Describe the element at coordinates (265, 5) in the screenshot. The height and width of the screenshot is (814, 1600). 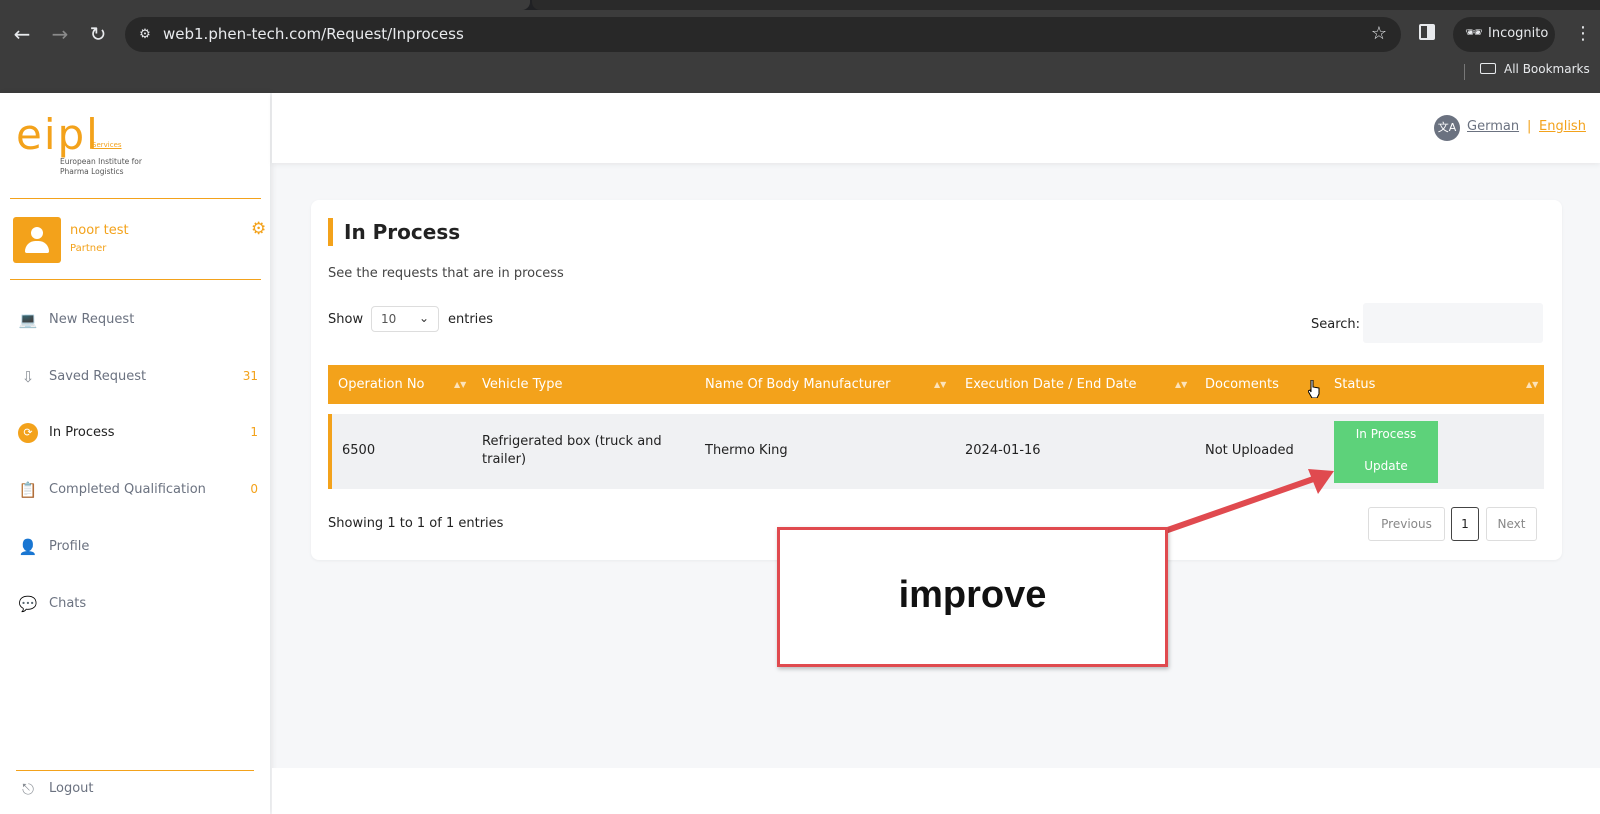
I see `tab-active` at that location.